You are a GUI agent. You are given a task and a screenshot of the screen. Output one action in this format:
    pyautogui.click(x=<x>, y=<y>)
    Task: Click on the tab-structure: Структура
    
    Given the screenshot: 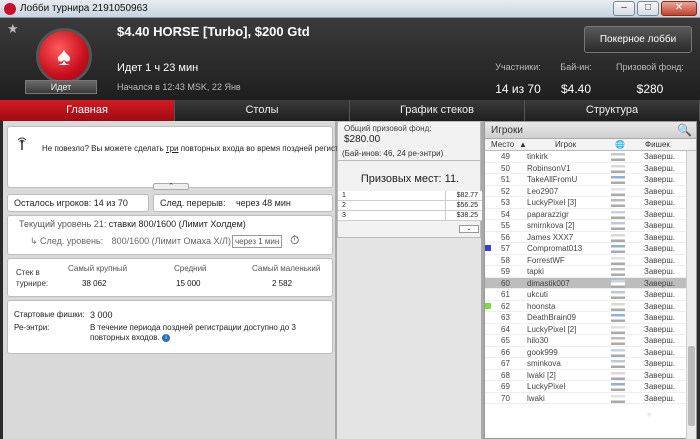 What is the action you would take?
    pyautogui.click(x=612, y=110)
    